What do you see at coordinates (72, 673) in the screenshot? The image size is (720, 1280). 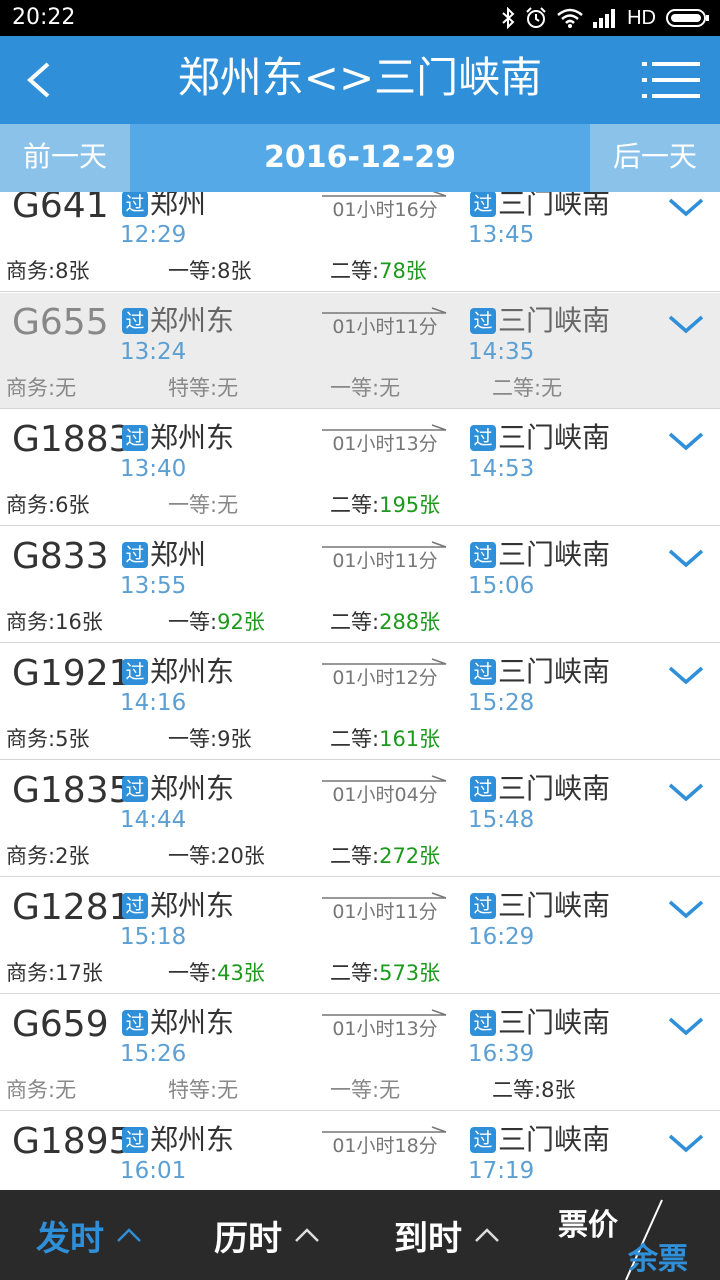 I see `train-number: G1921` at bounding box center [72, 673].